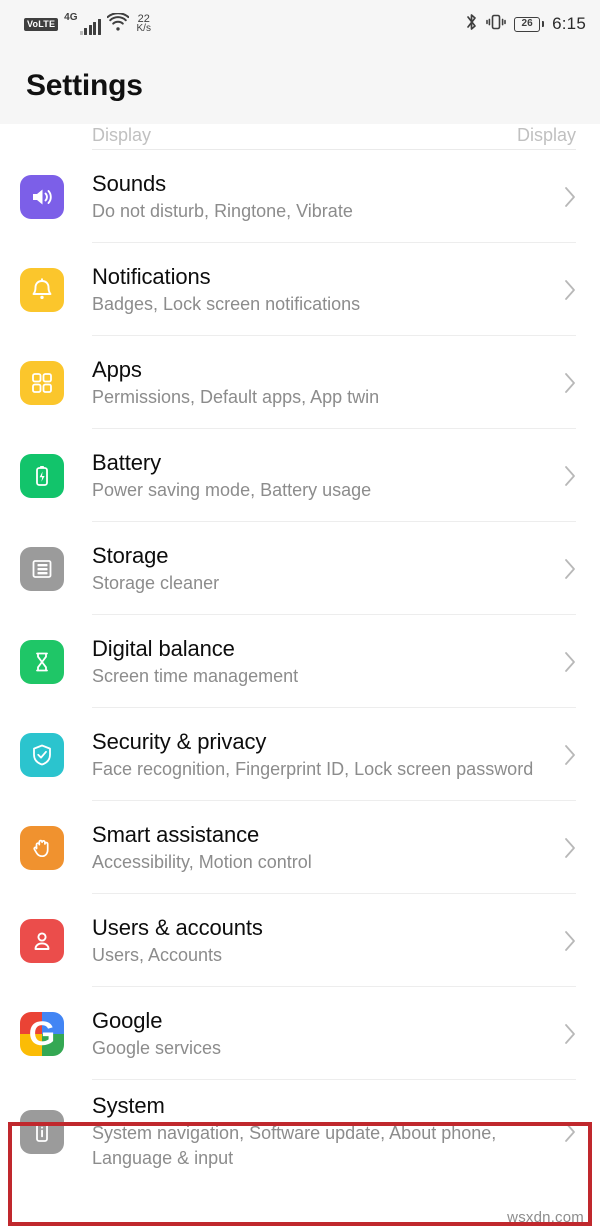 The width and height of the screenshot is (600, 1232). Describe the element at coordinates (179, 741) in the screenshot. I see `row-title: Security & privacy` at that location.